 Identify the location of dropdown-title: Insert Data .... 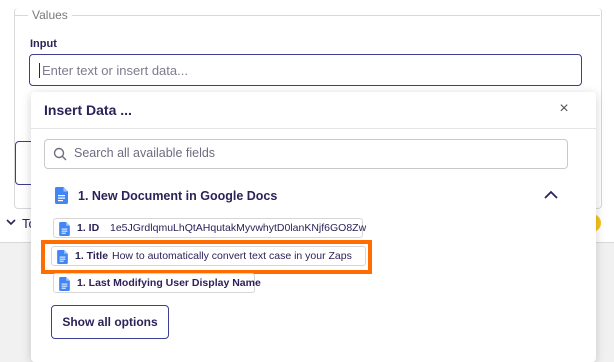
(88, 110).